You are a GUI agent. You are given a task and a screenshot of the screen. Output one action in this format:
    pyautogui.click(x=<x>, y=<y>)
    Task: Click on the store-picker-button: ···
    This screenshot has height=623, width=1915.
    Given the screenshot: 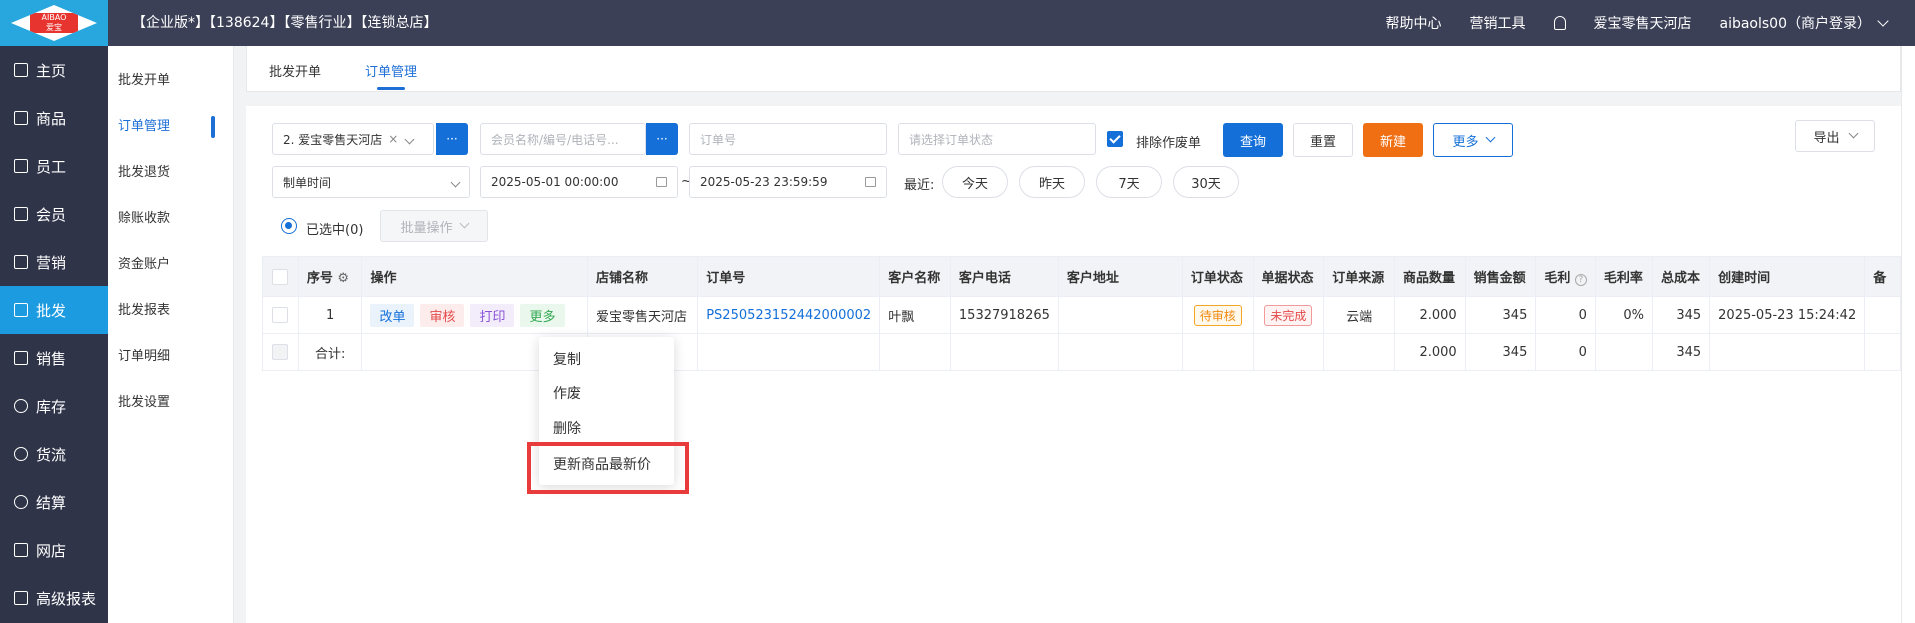 What is the action you would take?
    pyautogui.click(x=452, y=139)
    